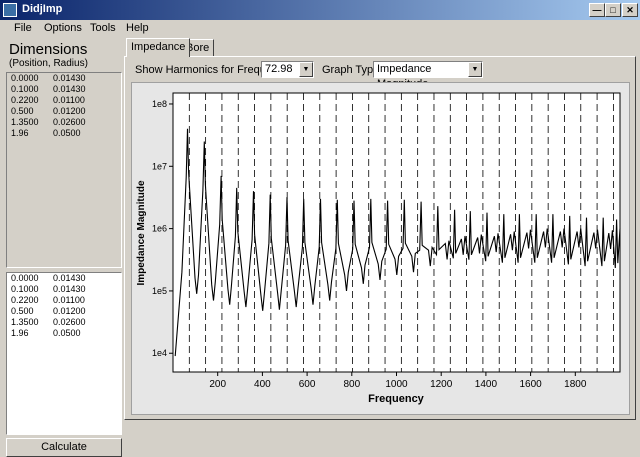  What do you see at coordinates (630, 10) in the screenshot?
I see `close-button: ✕` at bounding box center [630, 10].